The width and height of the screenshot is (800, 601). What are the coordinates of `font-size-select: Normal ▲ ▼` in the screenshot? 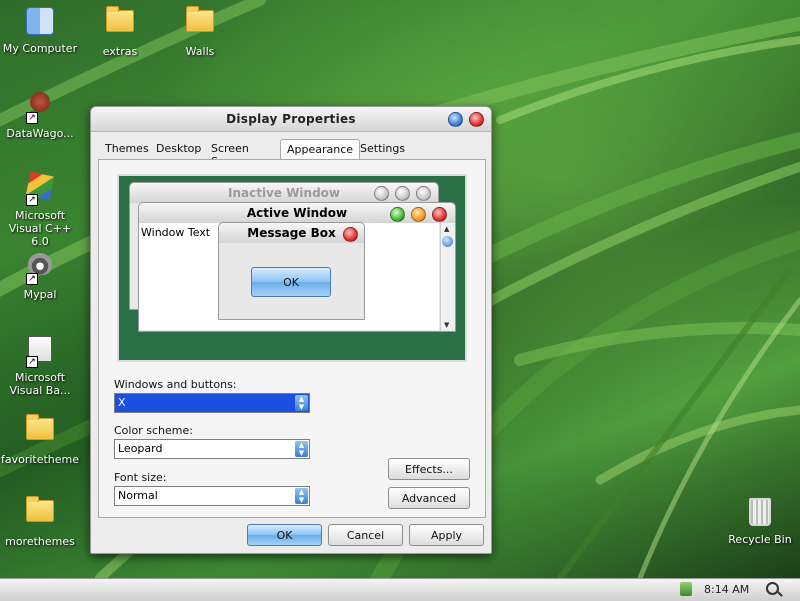 It's located at (212, 496).